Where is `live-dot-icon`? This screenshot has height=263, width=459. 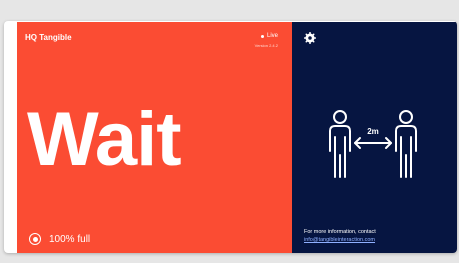
live-dot-icon is located at coordinates (262, 36).